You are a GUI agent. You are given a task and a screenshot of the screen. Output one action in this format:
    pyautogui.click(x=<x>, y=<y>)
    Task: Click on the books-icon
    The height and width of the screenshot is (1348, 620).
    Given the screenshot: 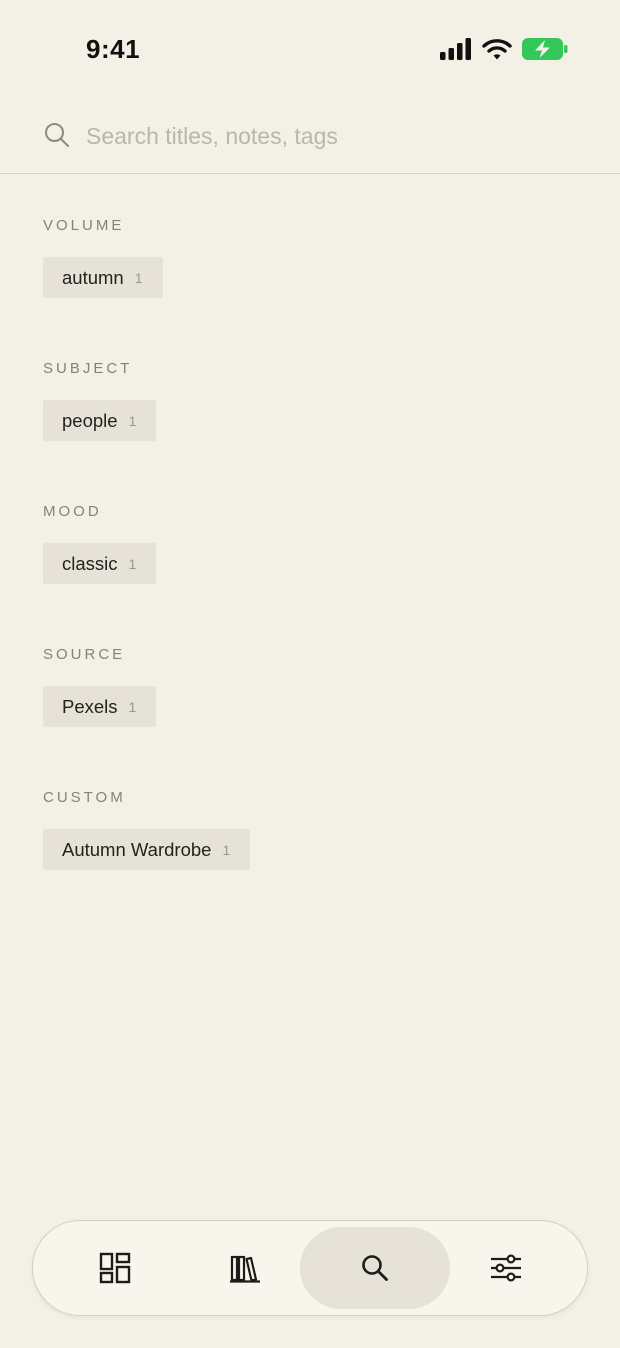 What is the action you would take?
    pyautogui.click(x=245, y=1269)
    